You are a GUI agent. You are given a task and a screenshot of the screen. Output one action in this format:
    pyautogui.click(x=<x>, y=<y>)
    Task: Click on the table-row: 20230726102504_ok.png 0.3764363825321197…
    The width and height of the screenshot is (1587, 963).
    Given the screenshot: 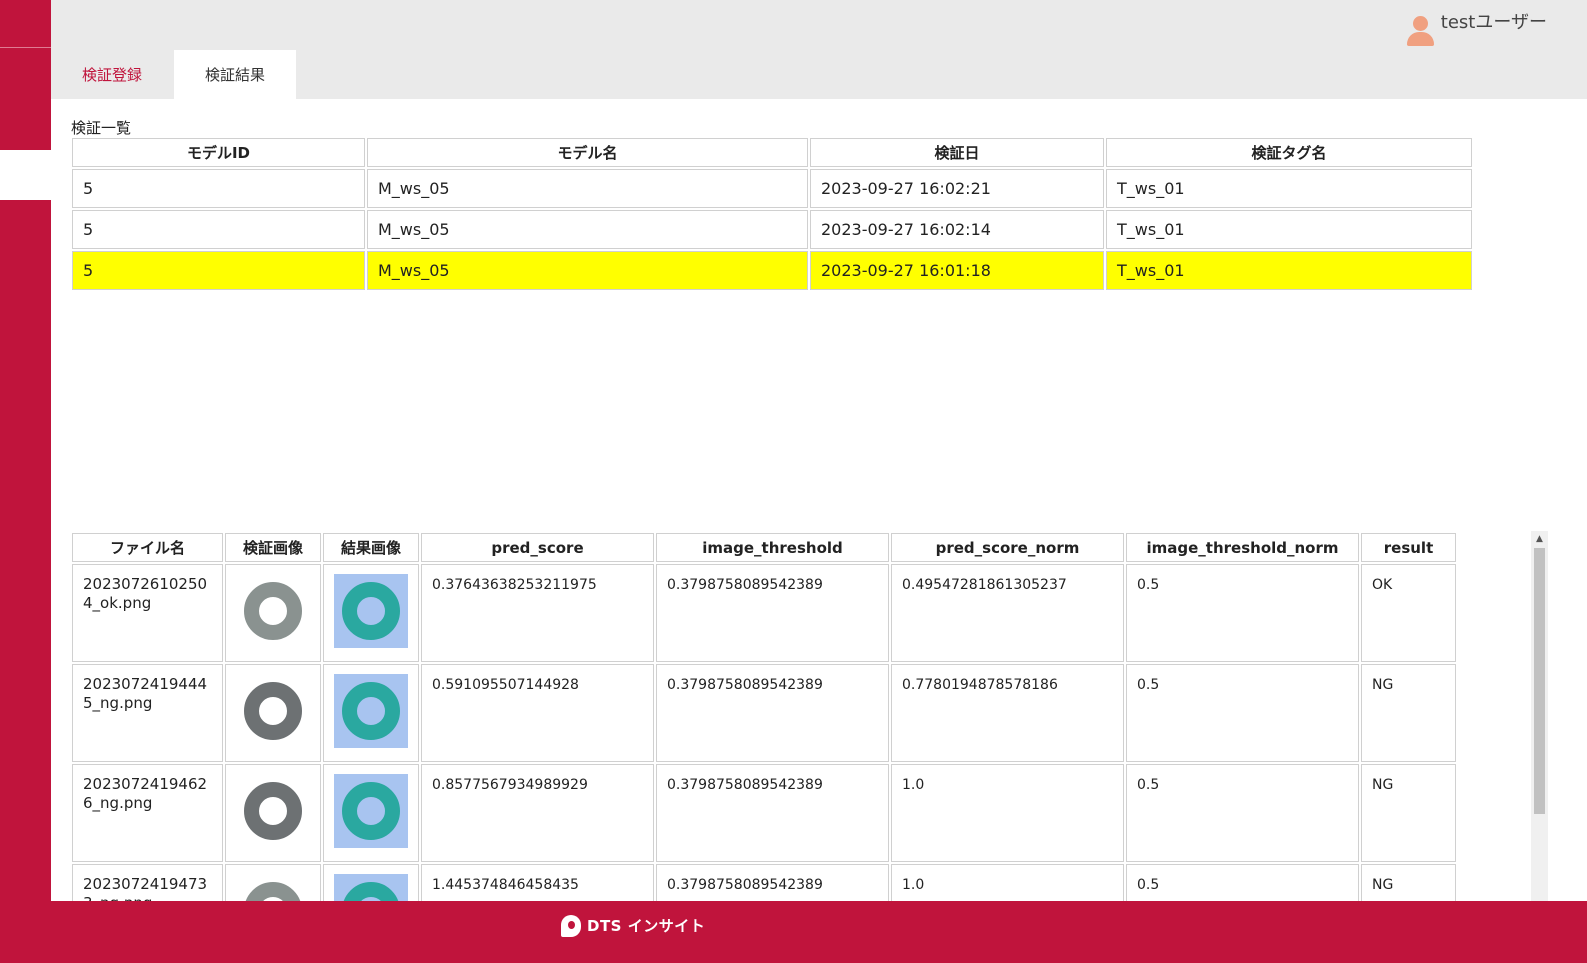 What is the action you would take?
    pyautogui.click(x=764, y=613)
    